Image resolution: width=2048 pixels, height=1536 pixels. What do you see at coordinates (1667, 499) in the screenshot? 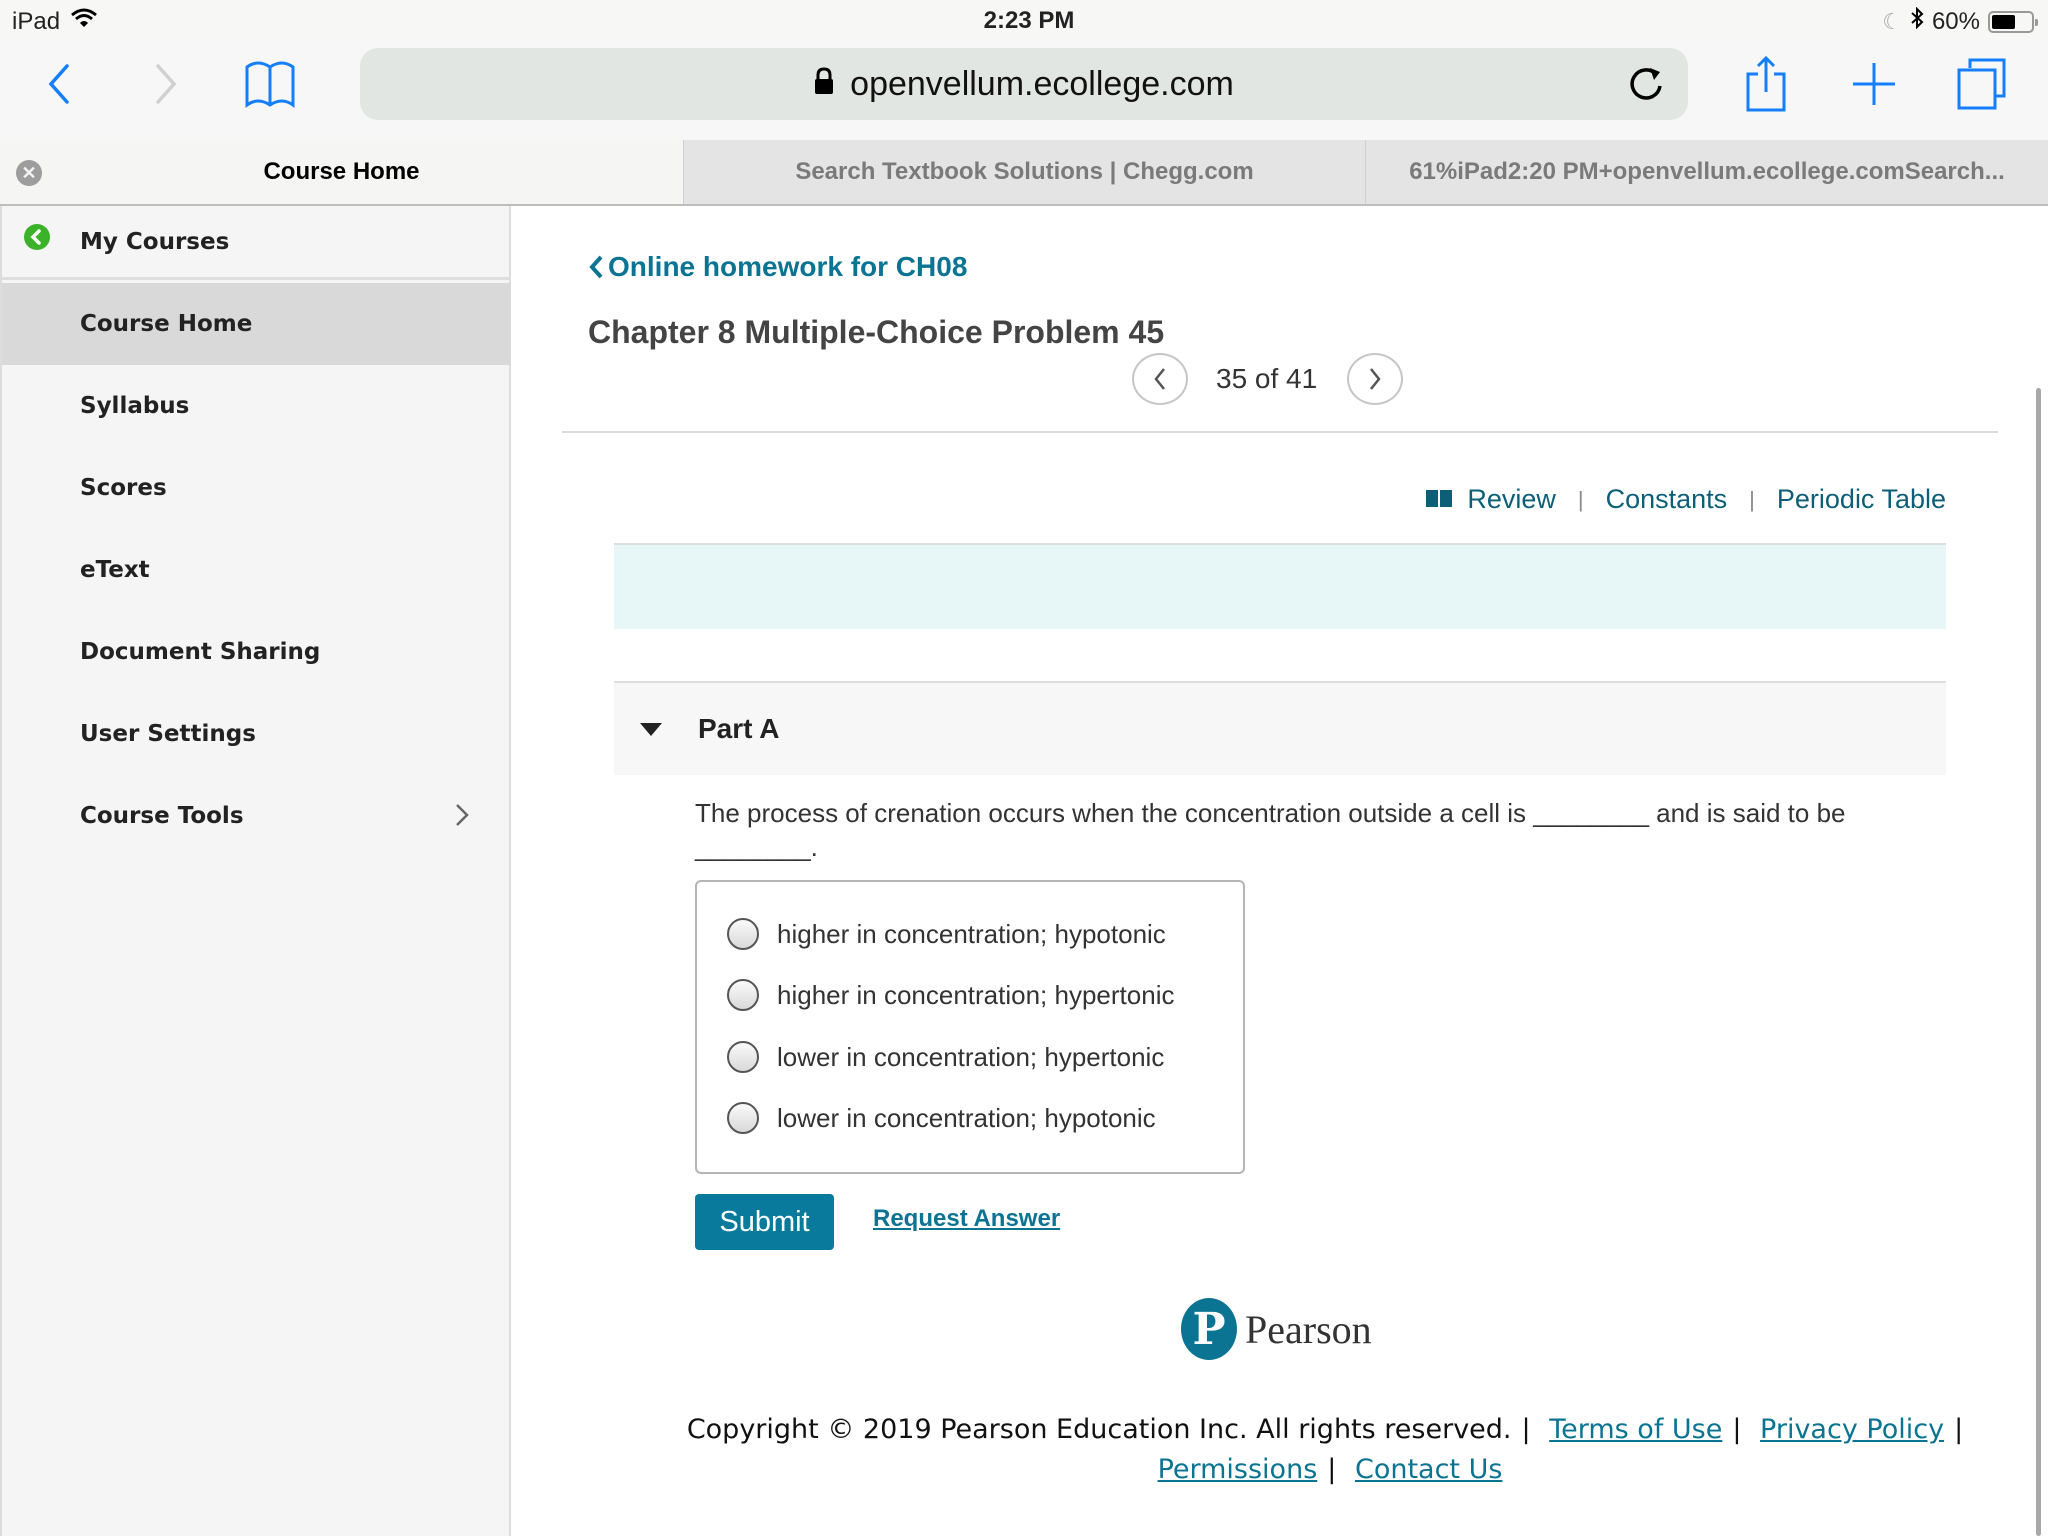
I see `constants-link: Constants` at bounding box center [1667, 499].